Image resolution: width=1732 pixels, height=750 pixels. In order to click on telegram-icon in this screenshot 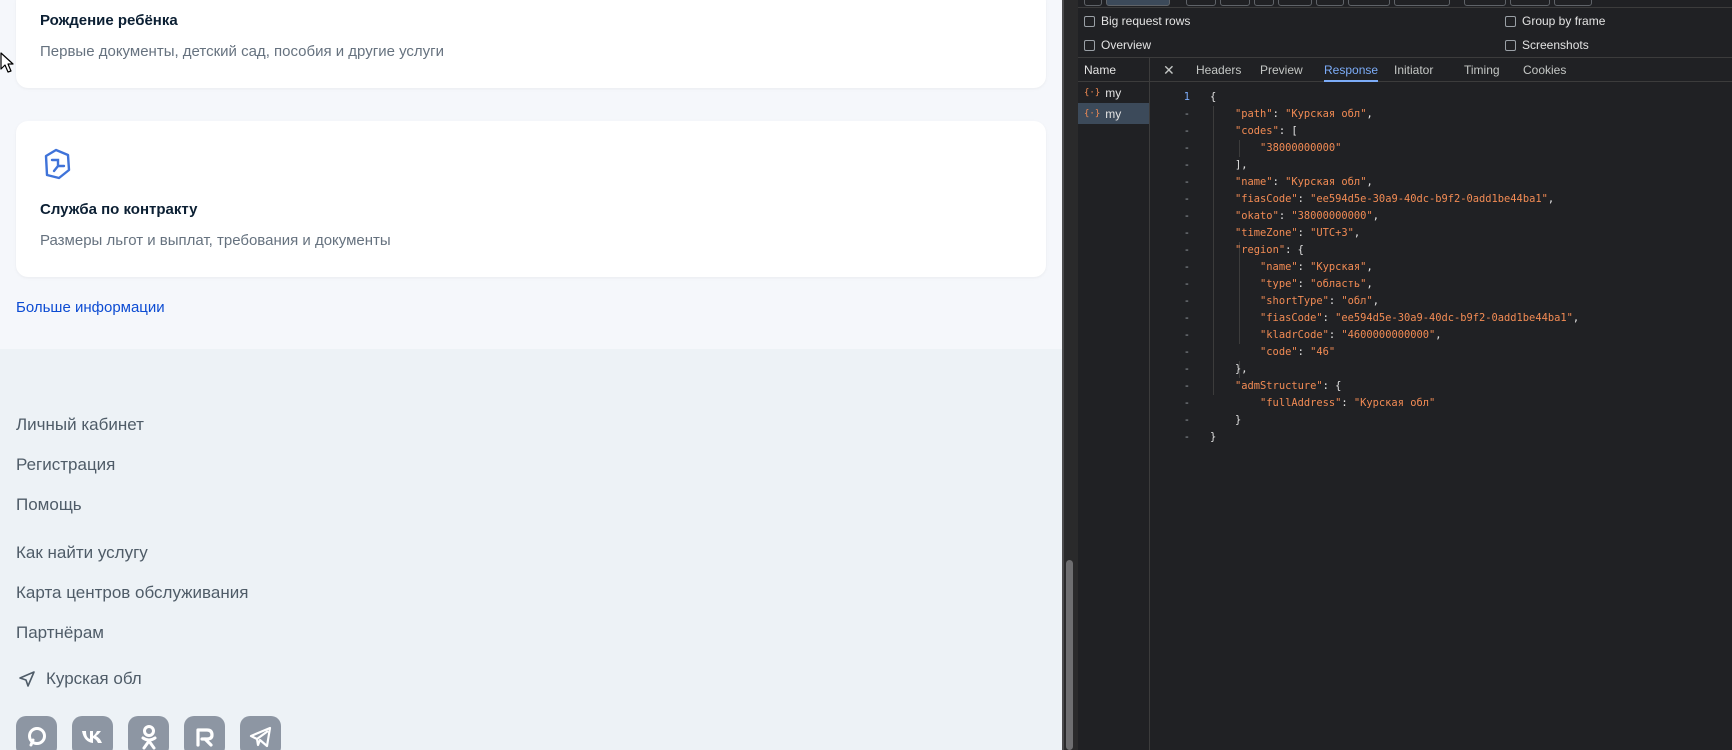, I will do `click(260, 733)`.